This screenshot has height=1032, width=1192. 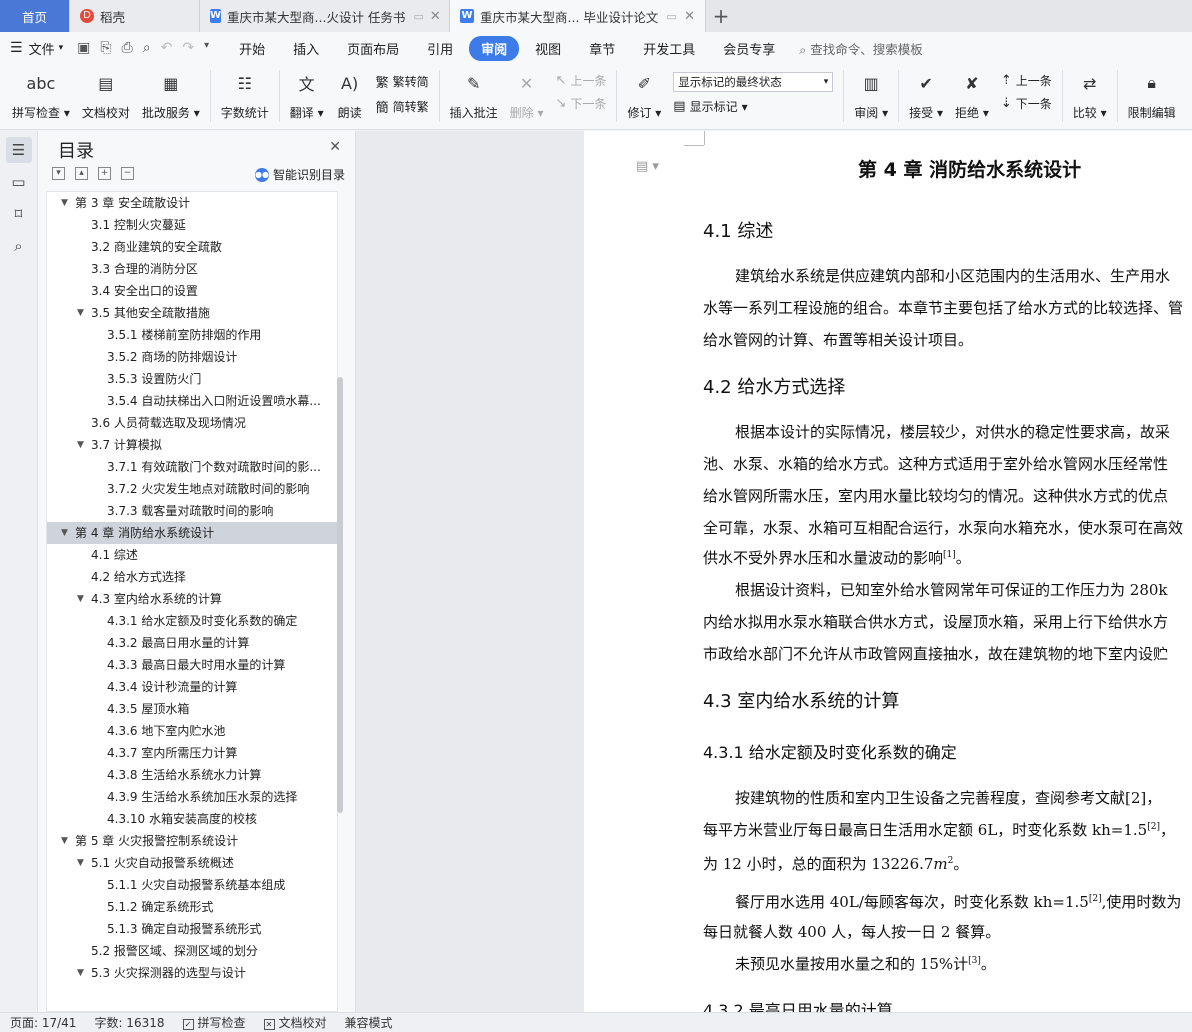 What do you see at coordinates (192, 775) in the screenshot?
I see `toc-item: 4.3.8 生活给水系统水力计算` at bounding box center [192, 775].